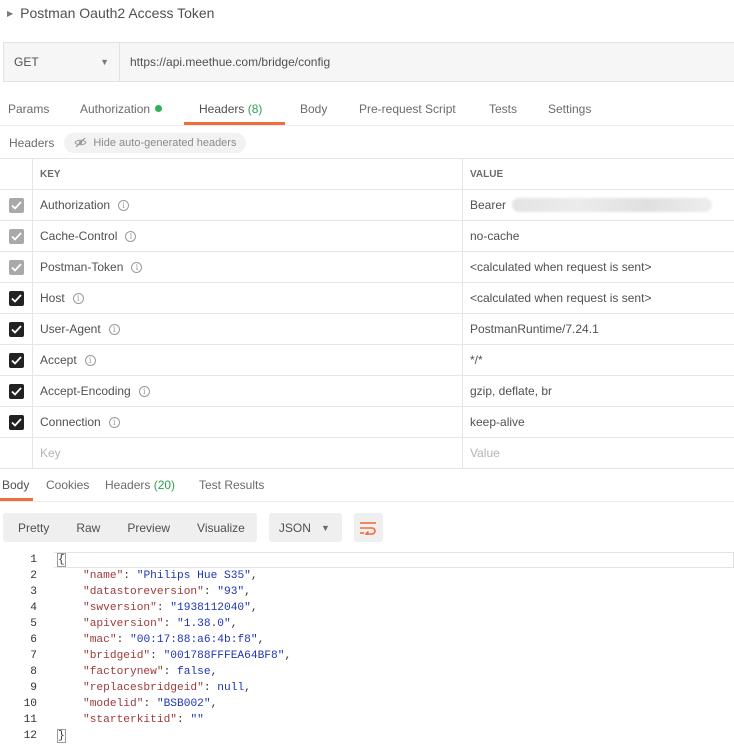 The height and width of the screenshot is (756, 734). I want to click on code-text: "apiversion": "1.38.0",, so click(160, 624).